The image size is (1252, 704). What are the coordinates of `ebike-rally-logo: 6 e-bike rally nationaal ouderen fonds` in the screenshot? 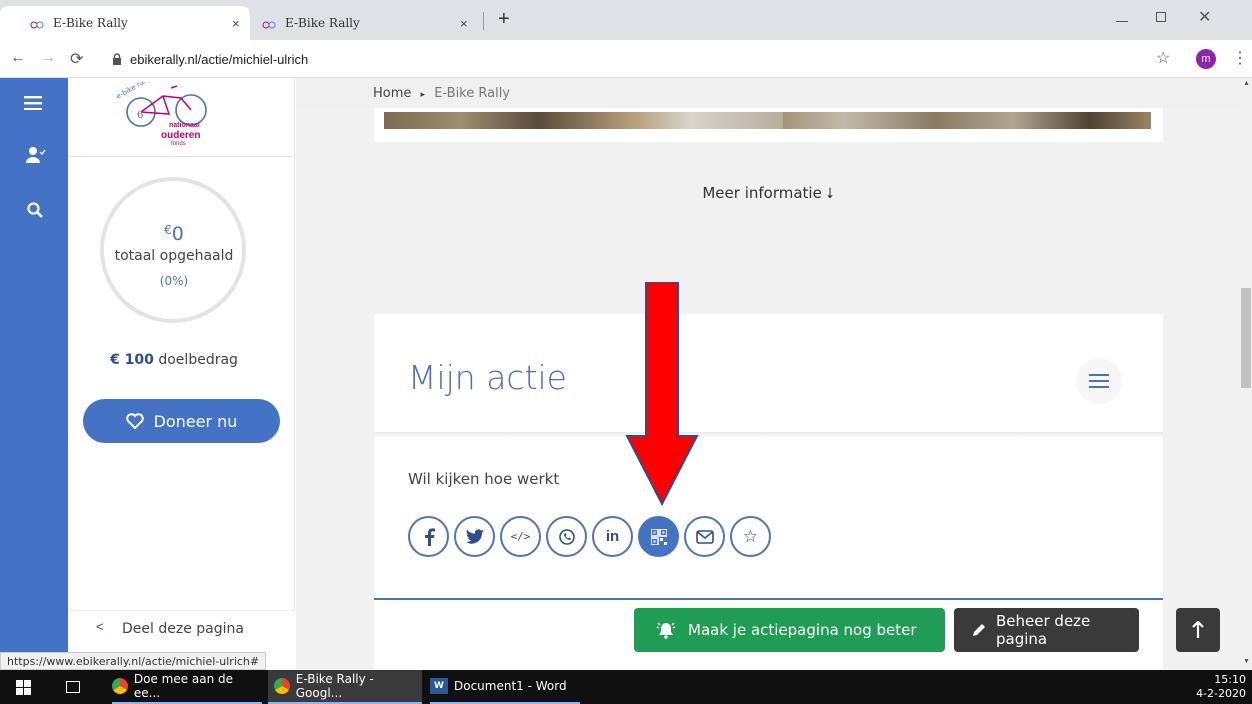 It's located at (166, 116).